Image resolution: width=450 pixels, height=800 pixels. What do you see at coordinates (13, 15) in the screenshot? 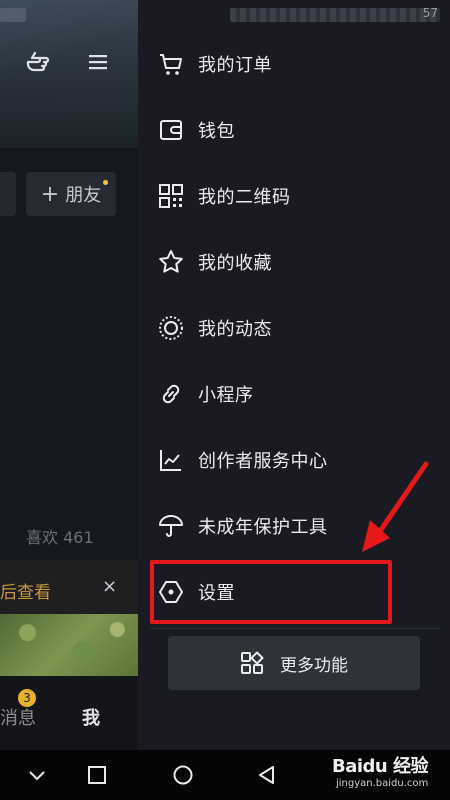
I see `status-bar-left-blurred` at bounding box center [13, 15].